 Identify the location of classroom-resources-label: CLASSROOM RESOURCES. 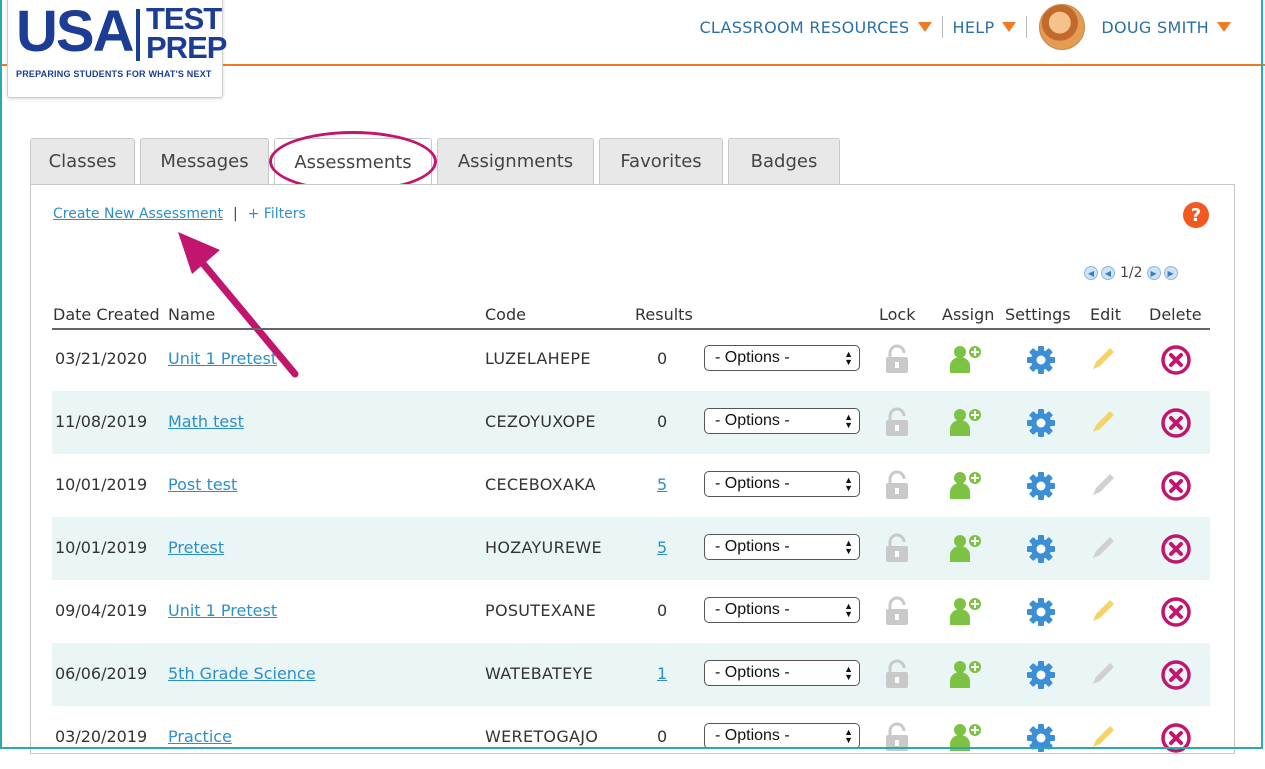
(804, 27).